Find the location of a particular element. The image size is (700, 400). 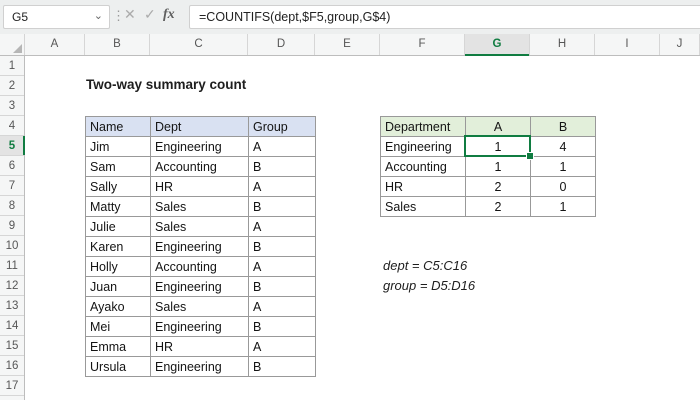

cell: Jim is located at coordinates (118, 146).